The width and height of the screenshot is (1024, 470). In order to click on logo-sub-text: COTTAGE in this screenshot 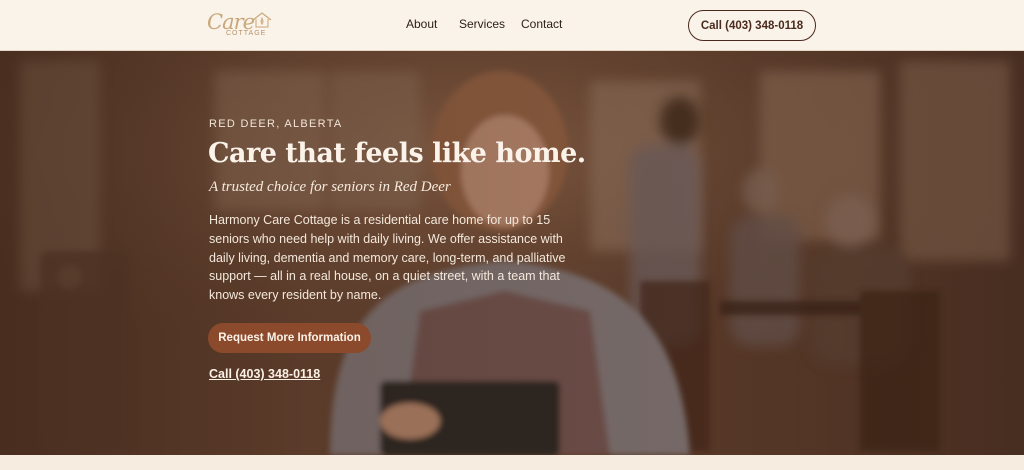, I will do `click(246, 33)`.